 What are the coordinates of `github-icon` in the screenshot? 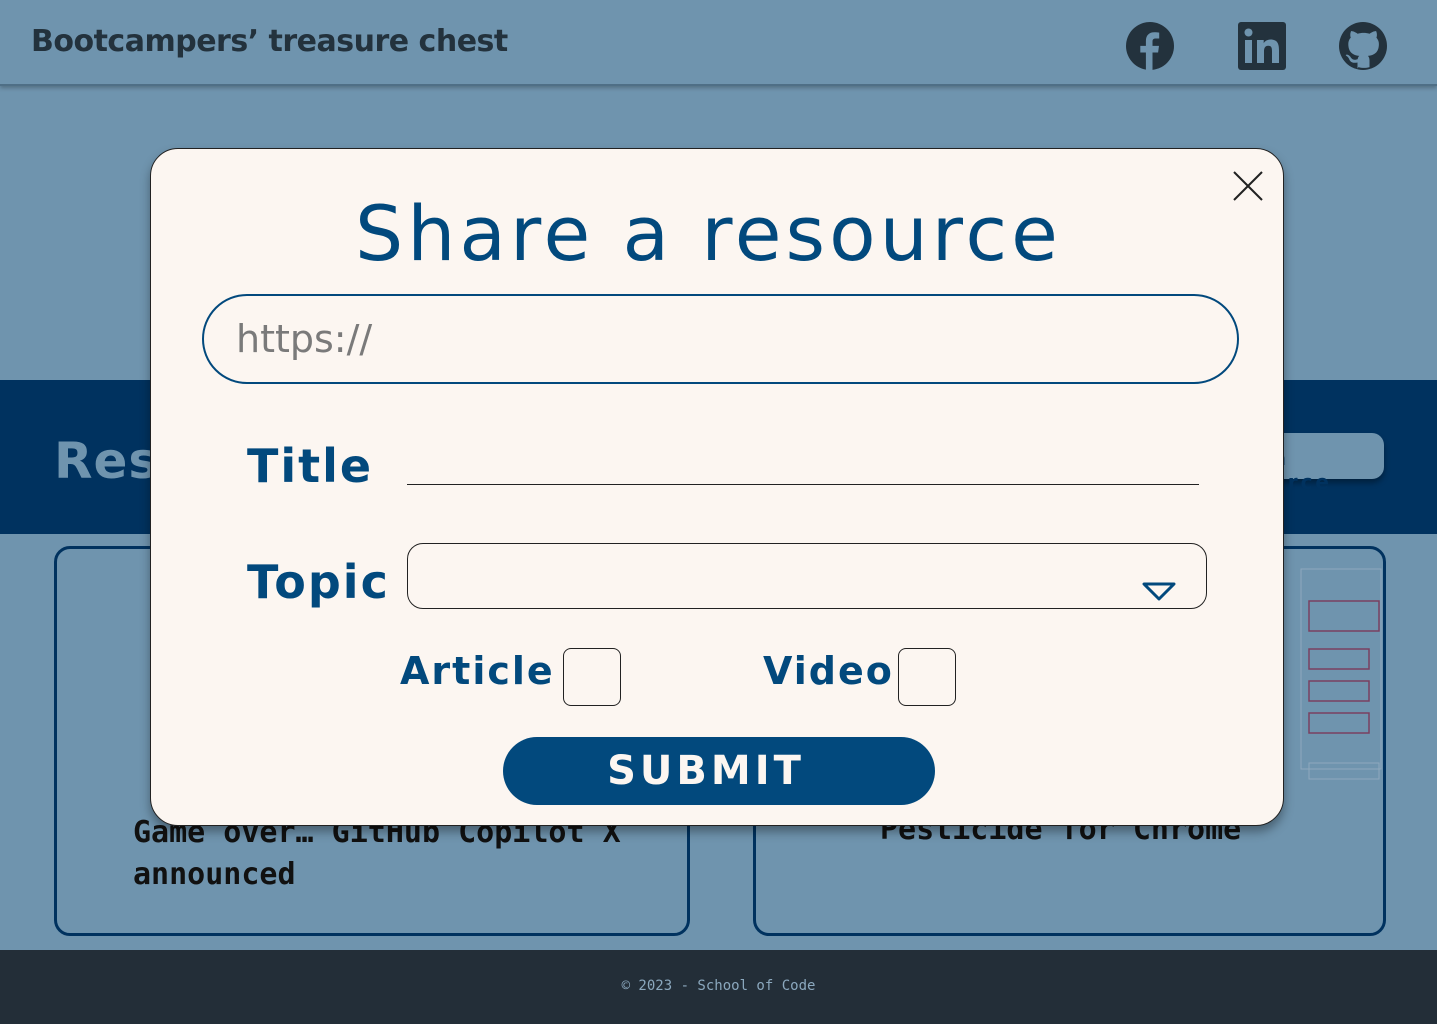 It's located at (1363, 46).